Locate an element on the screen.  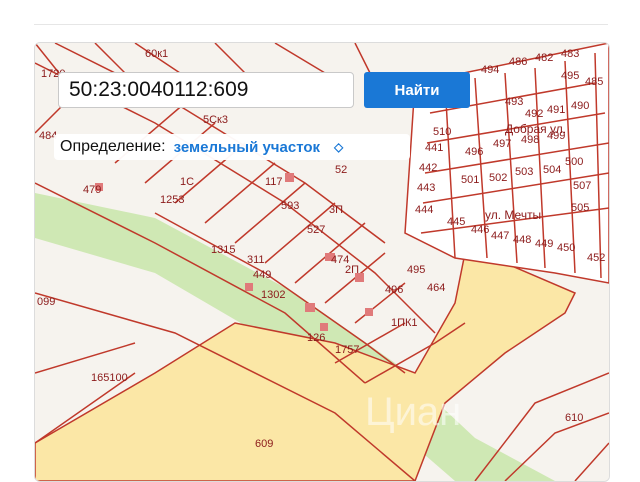
svg-text: 492 is located at coordinates (534, 114).